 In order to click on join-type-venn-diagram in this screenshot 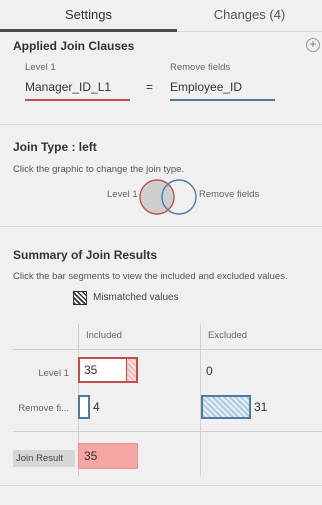, I will do `click(169, 197)`.